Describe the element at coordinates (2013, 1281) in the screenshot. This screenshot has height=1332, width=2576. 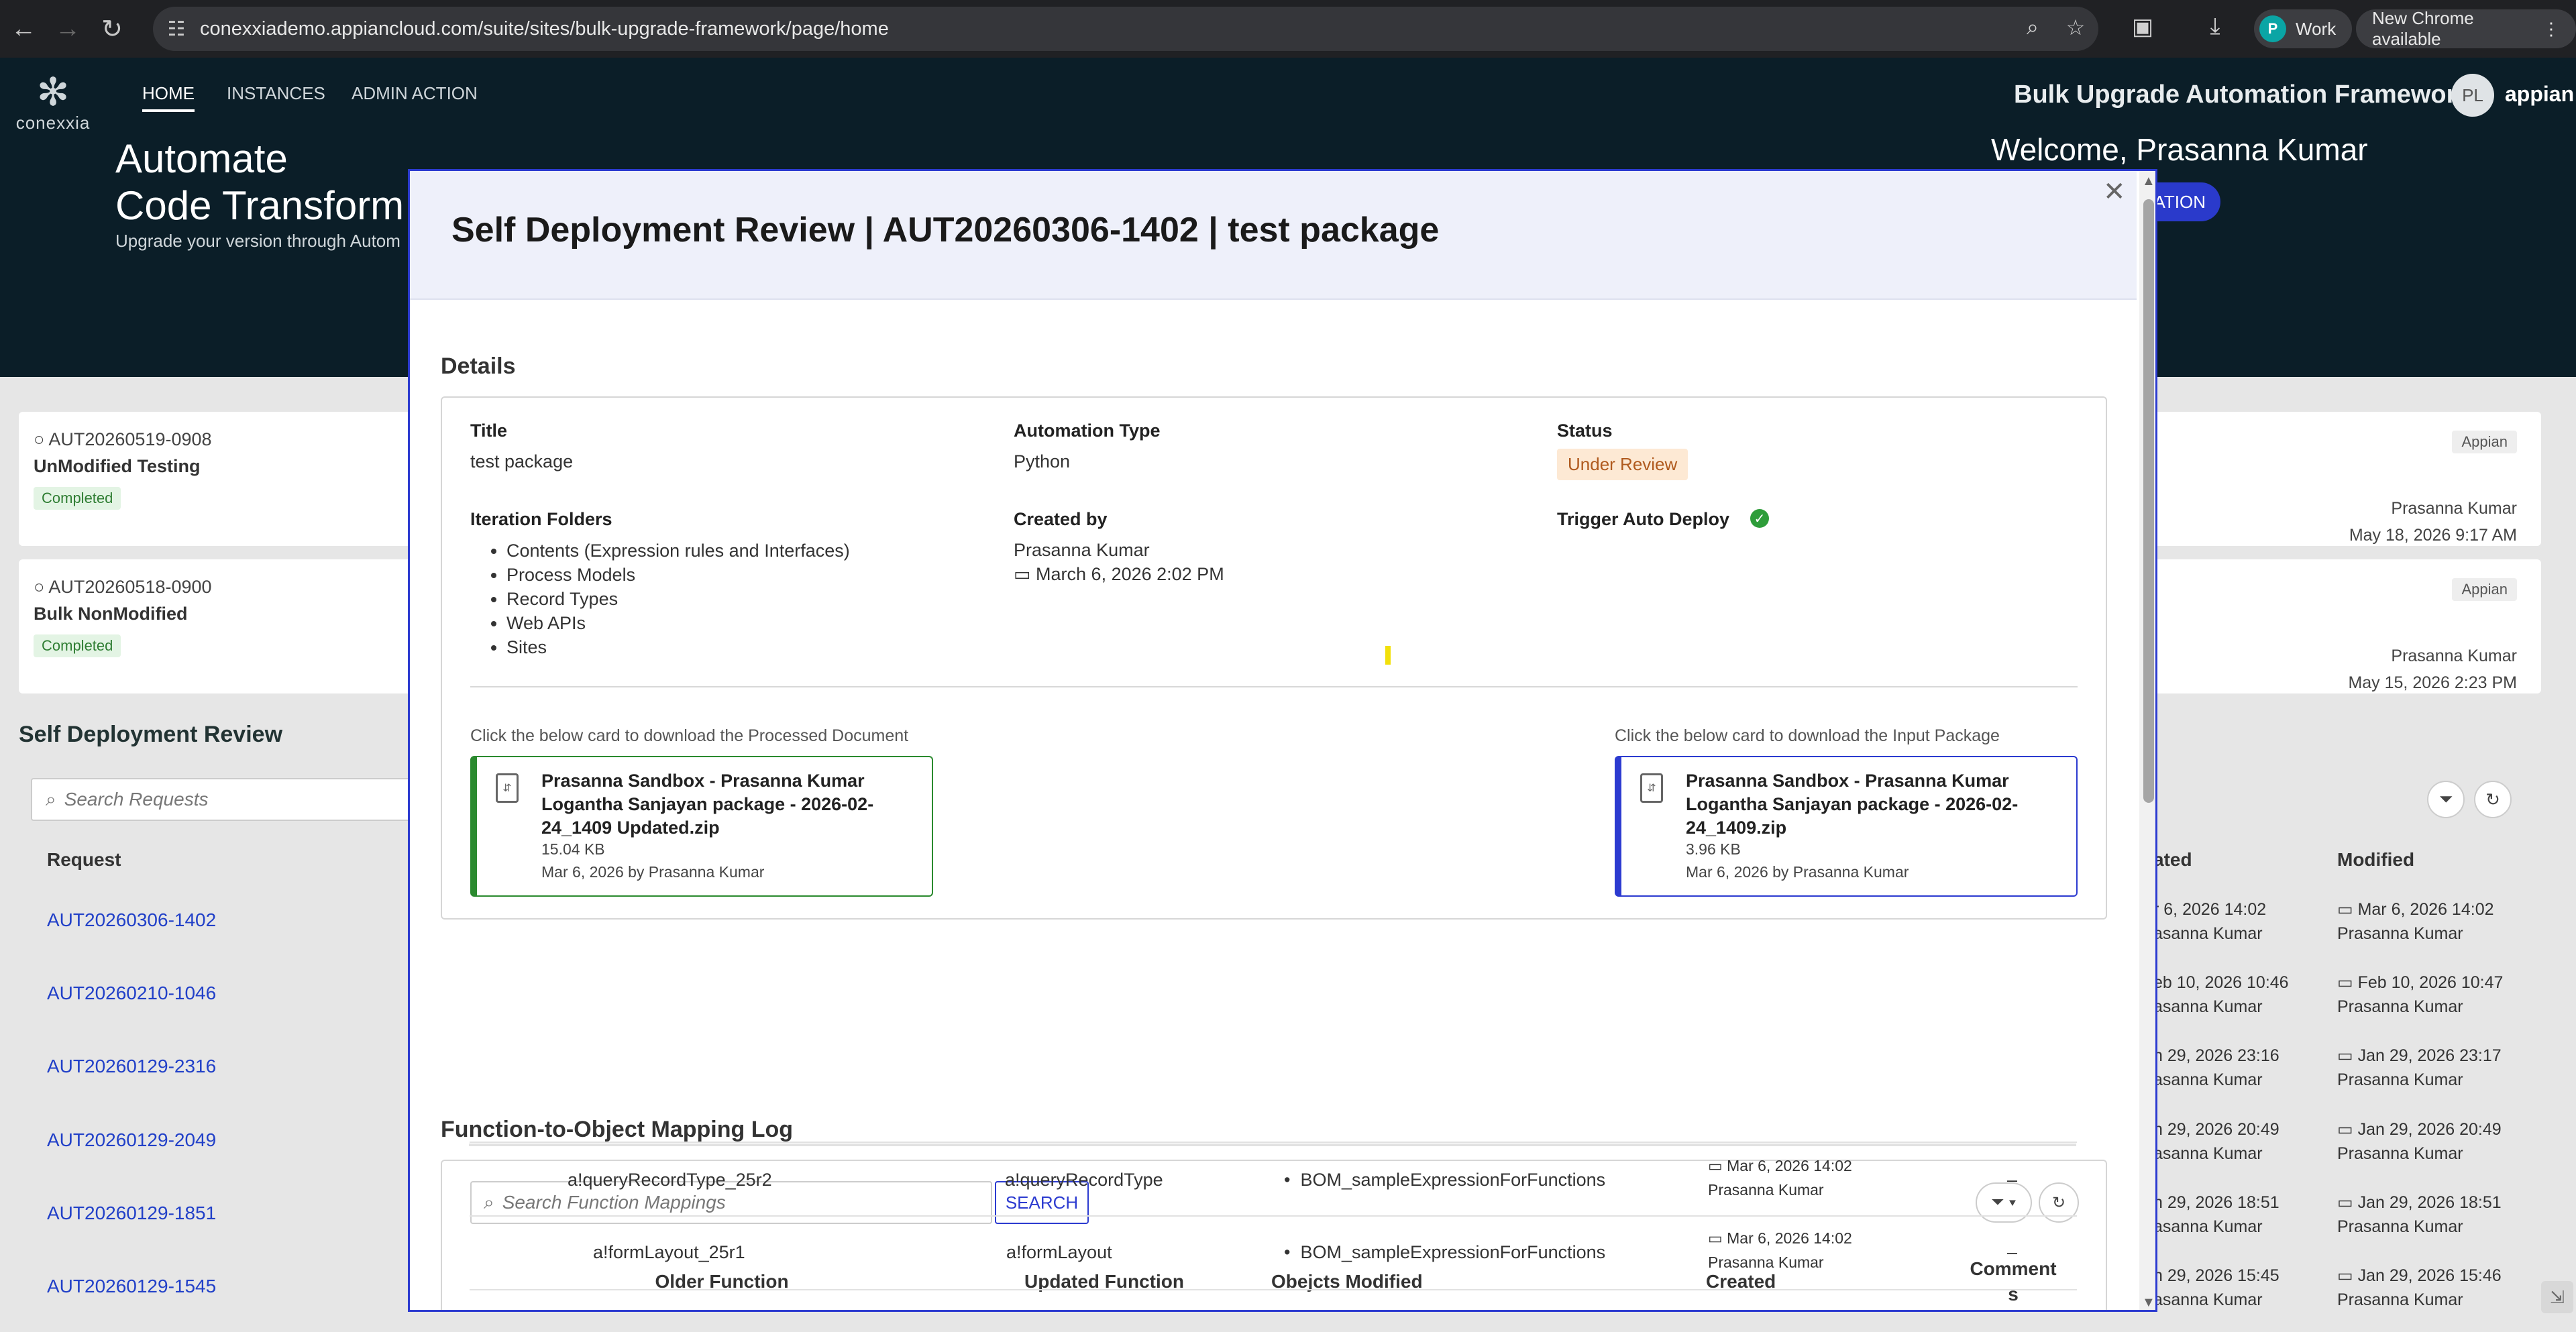
I see `column-comments: Comment s` at that location.